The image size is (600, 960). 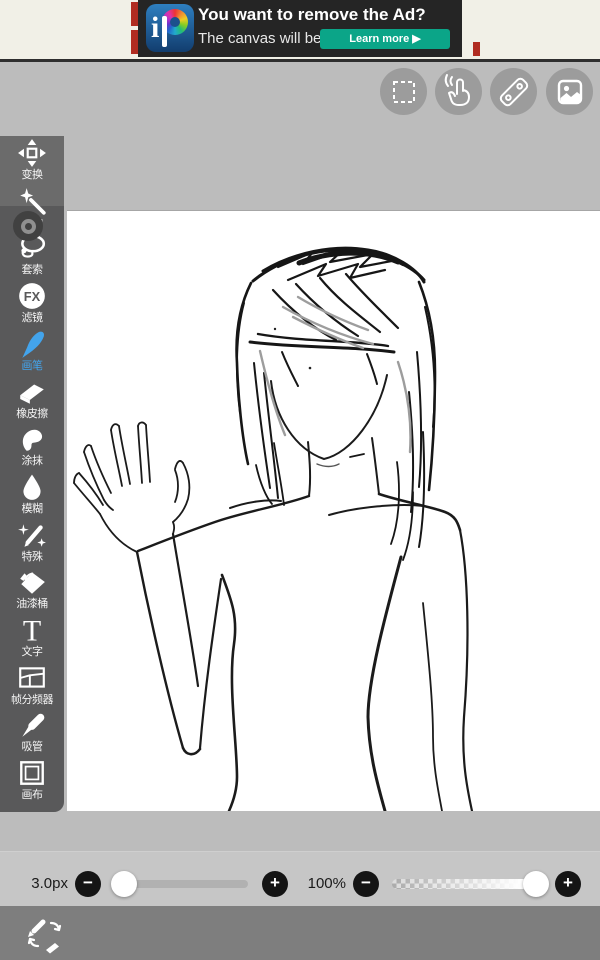 What do you see at coordinates (32, 487) in the screenshot?
I see `blur-drop-icon` at bounding box center [32, 487].